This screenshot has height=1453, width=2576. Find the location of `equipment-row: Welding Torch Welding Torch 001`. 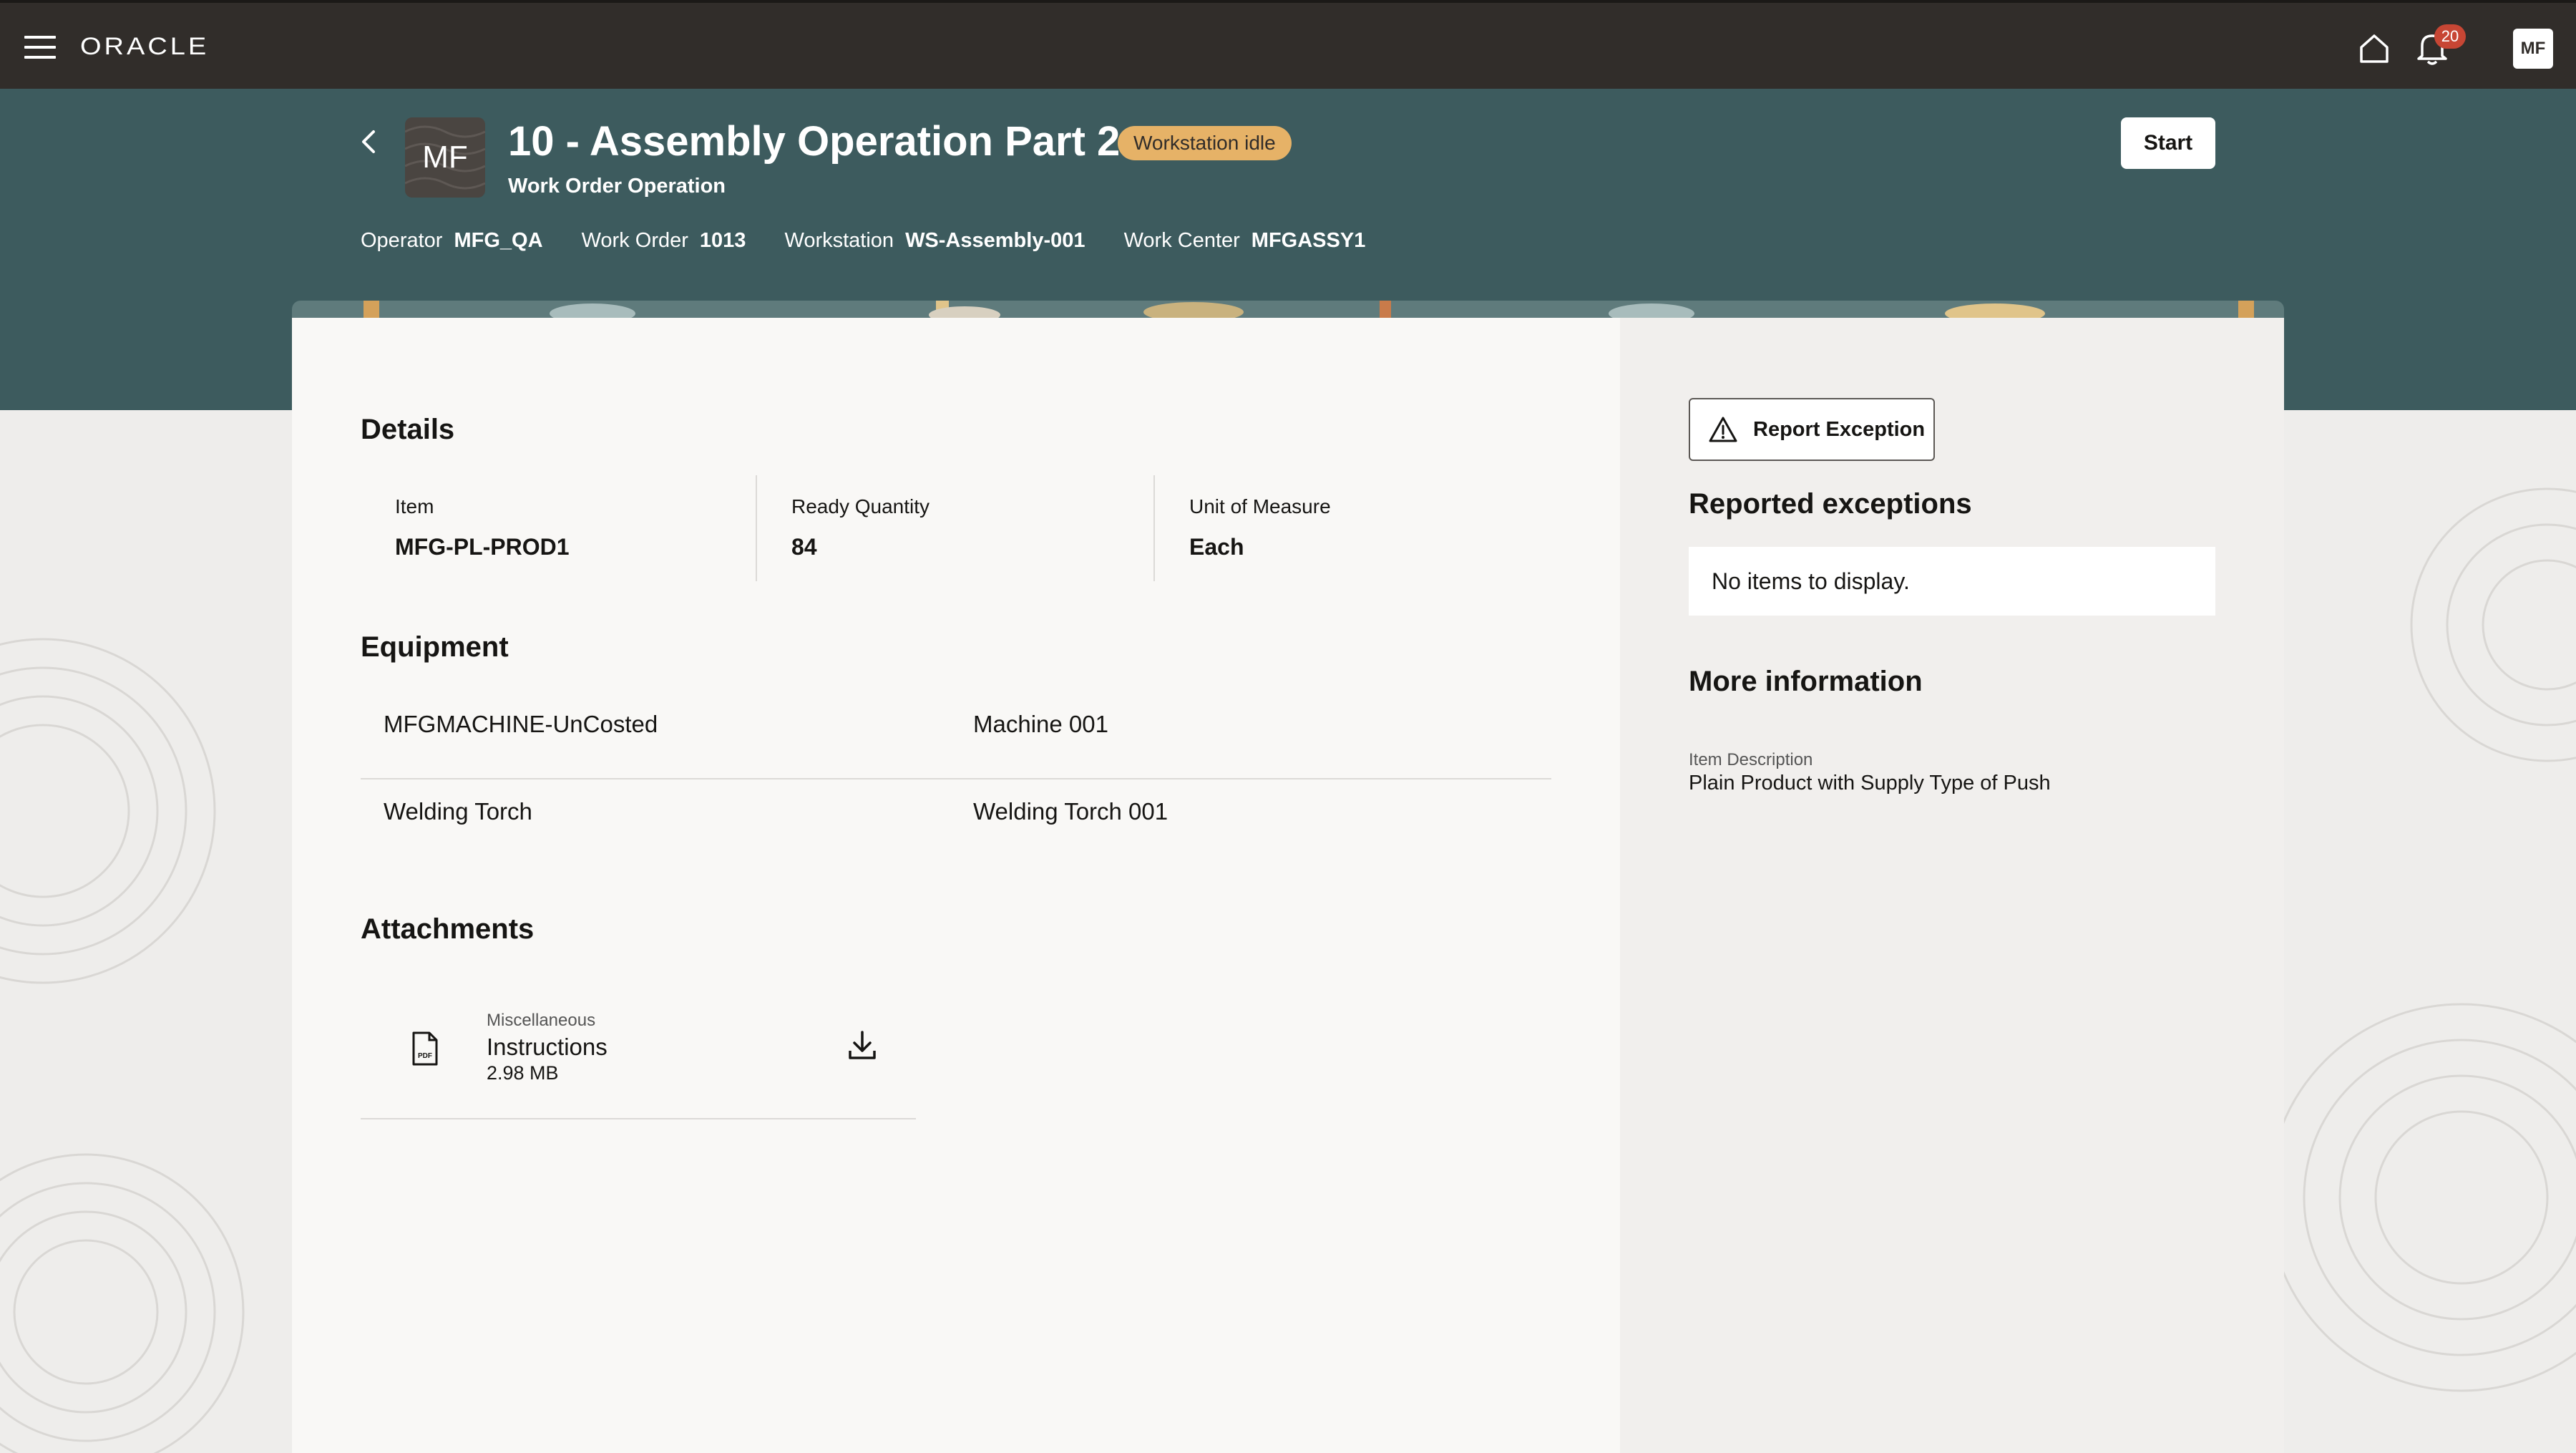

equipment-row: Welding Torch Welding Torch 001 is located at coordinates (956, 812).